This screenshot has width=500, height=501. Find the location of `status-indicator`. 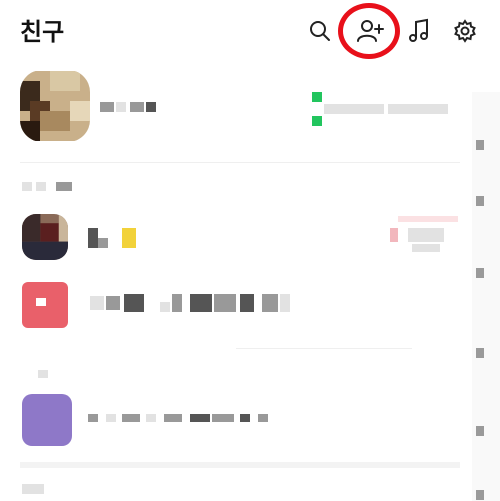

status-indicator is located at coordinates (317, 97).